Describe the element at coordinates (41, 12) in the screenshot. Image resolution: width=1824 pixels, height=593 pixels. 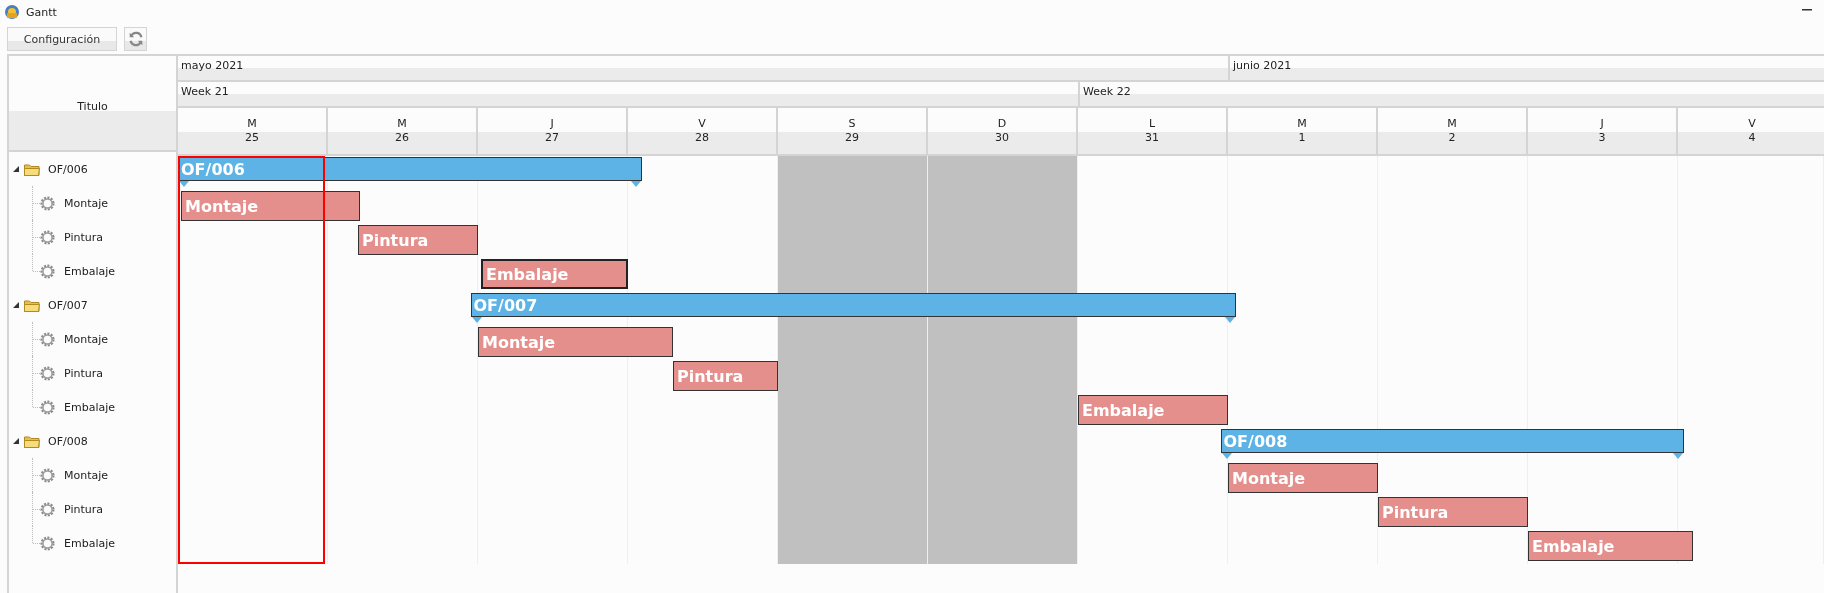
I see `window-title: Gantt` at that location.